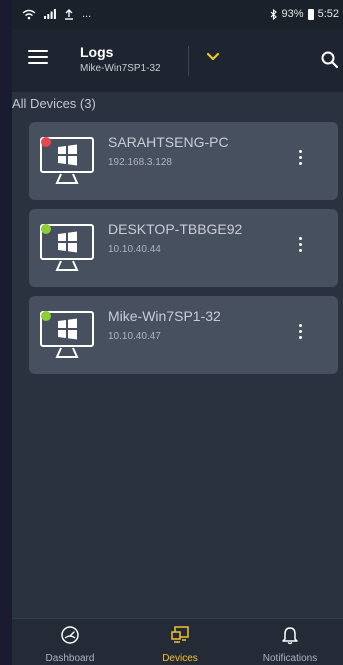 This screenshot has height=665, width=343. Describe the element at coordinates (50, 14) in the screenshot. I see `signal-icon` at that location.